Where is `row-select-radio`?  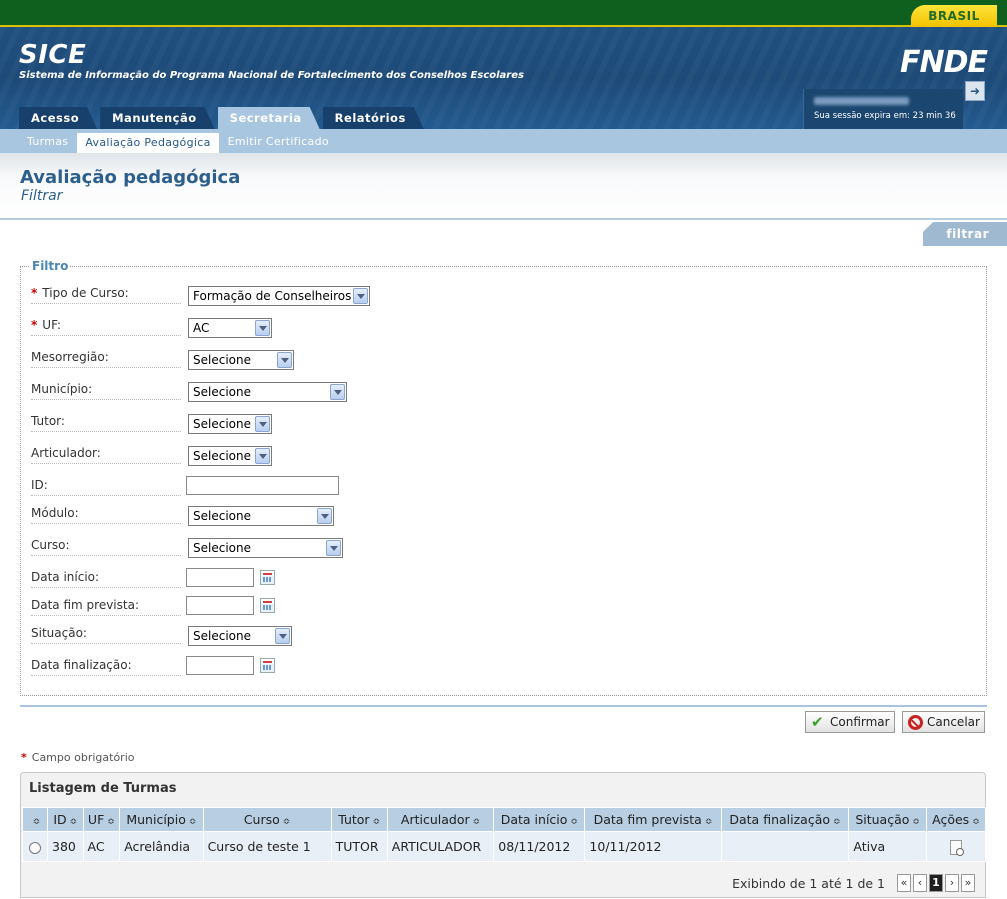
row-select-radio is located at coordinates (35, 847).